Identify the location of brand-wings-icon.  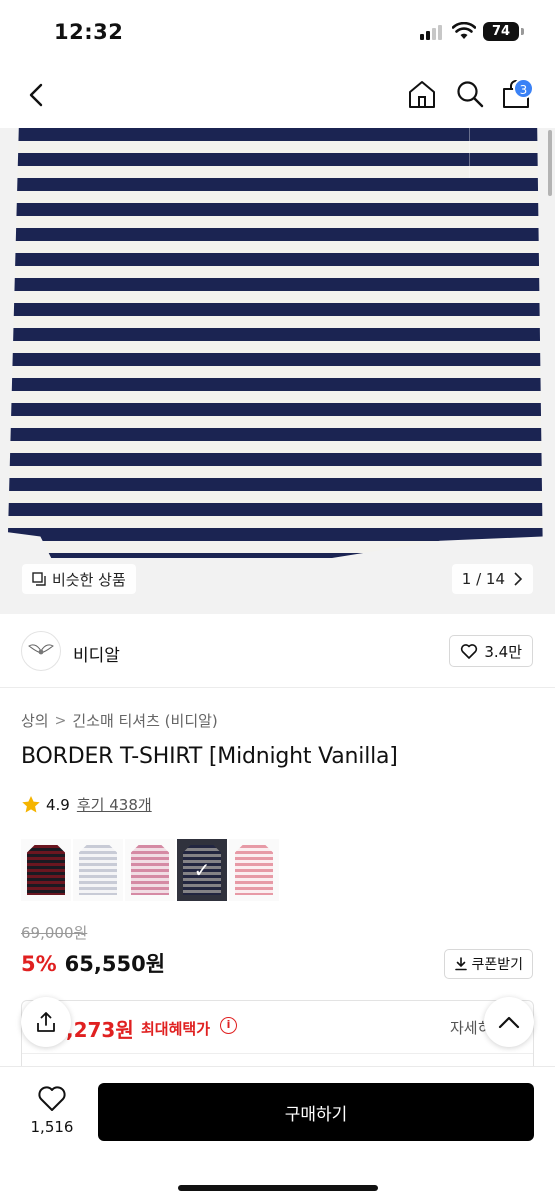
(41, 649).